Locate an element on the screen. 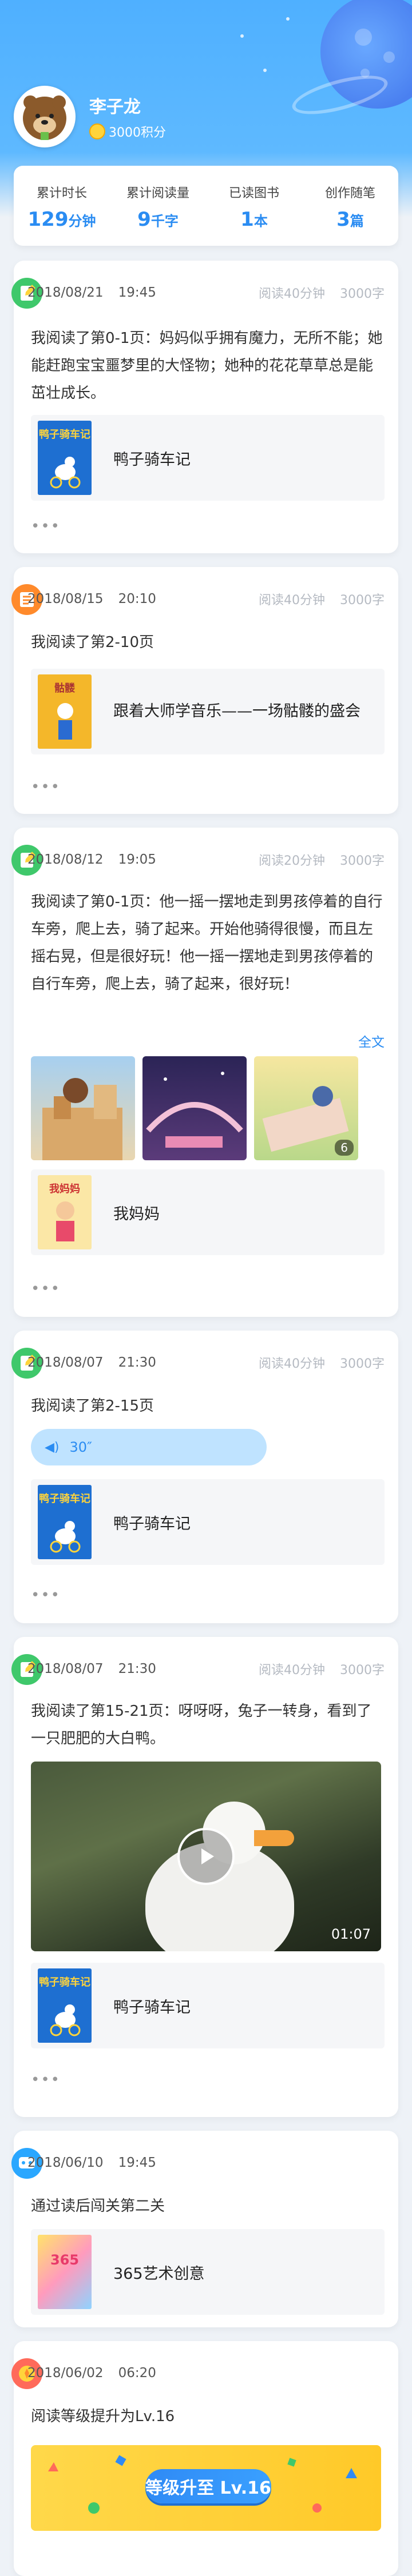  stat-label: 创作随笔 is located at coordinates (349, 193).